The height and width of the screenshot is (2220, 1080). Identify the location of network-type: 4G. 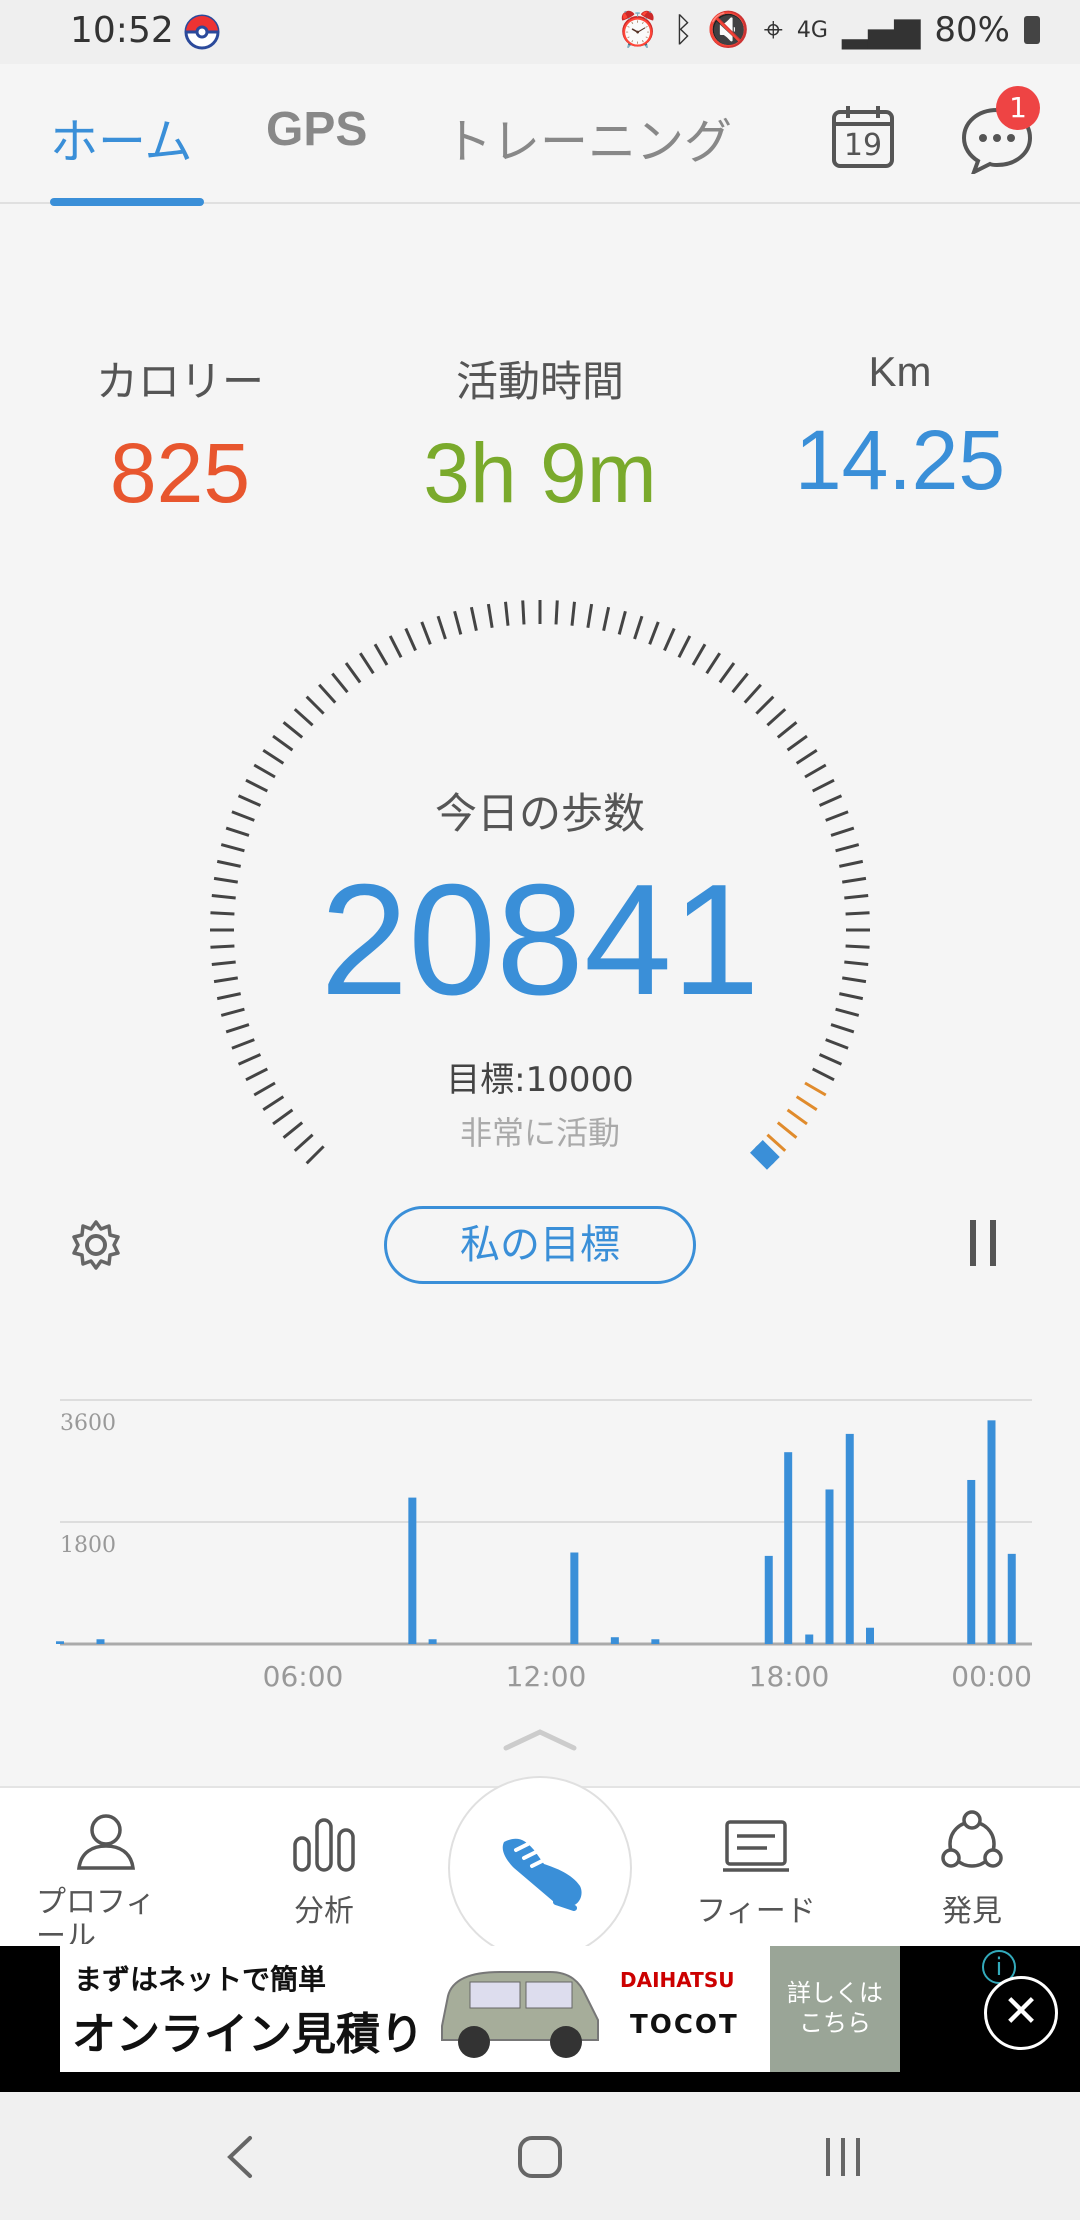
(812, 30).